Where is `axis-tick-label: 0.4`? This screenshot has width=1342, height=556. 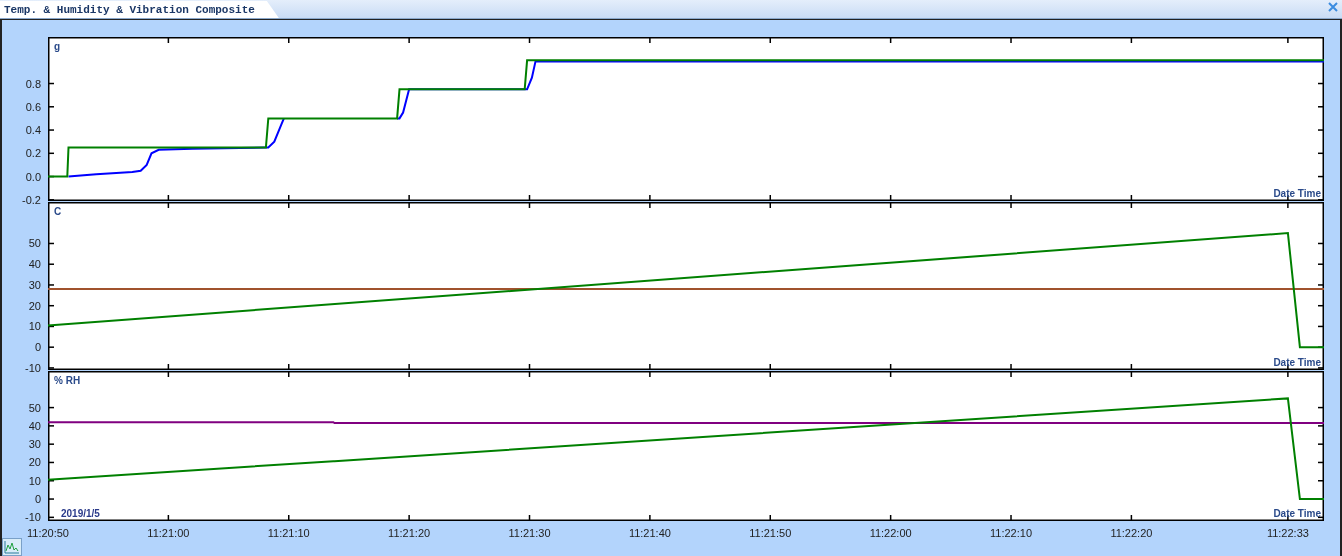 axis-tick-label: 0.4 is located at coordinates (33, 130).